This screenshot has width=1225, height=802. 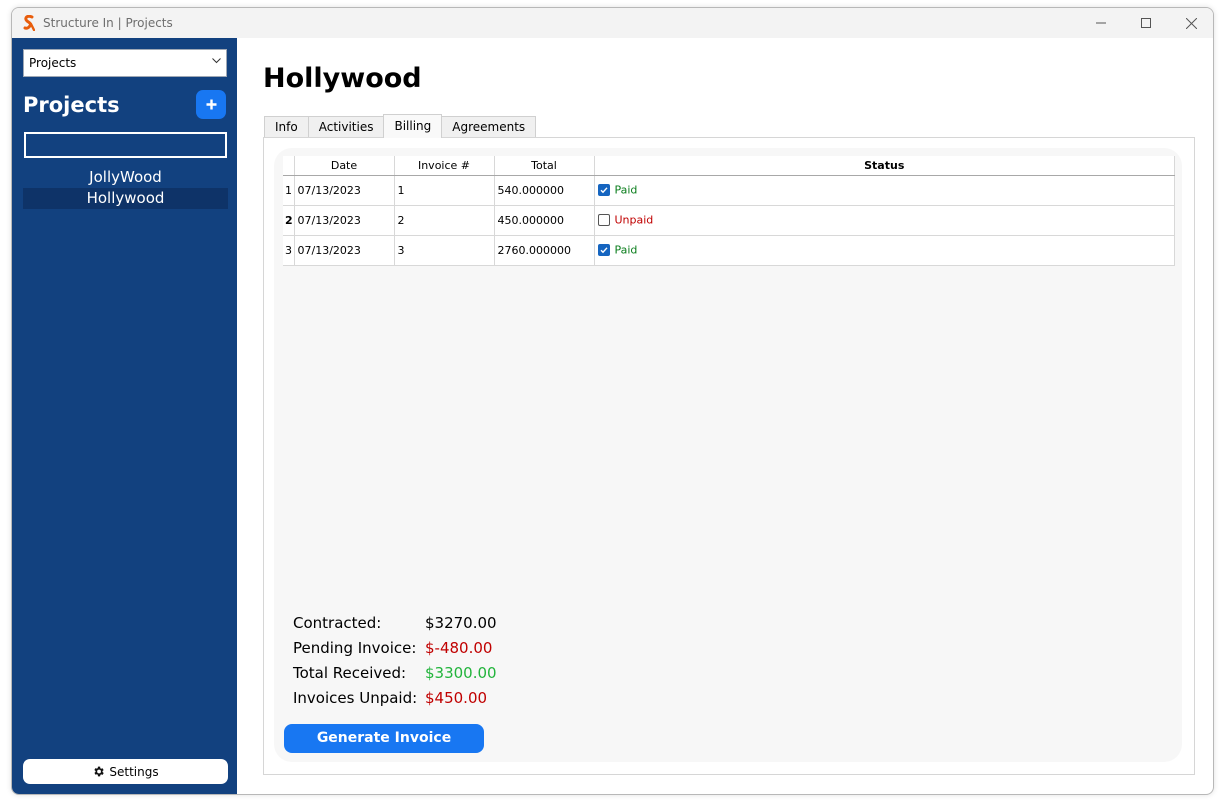 I want to click on close-icon, so click(x=1191, y=23).